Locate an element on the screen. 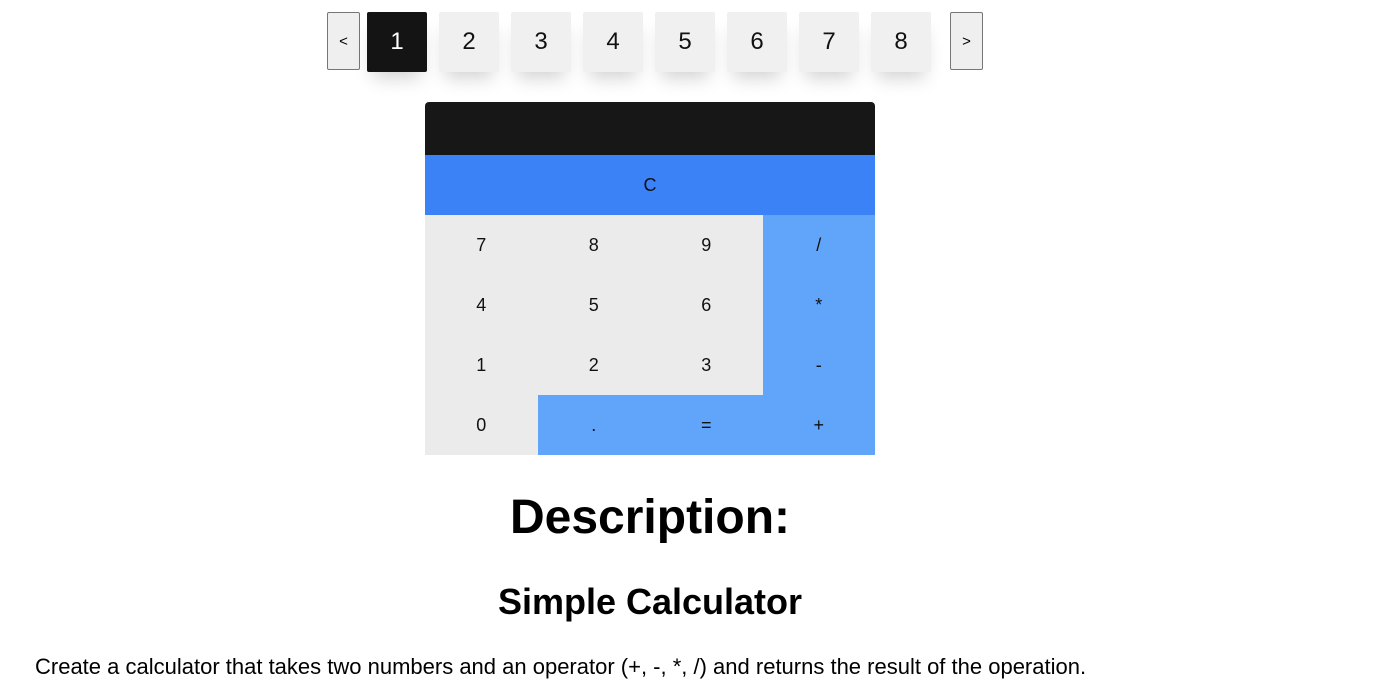  page-button-1: 1 is located at coordinates (397, 42).